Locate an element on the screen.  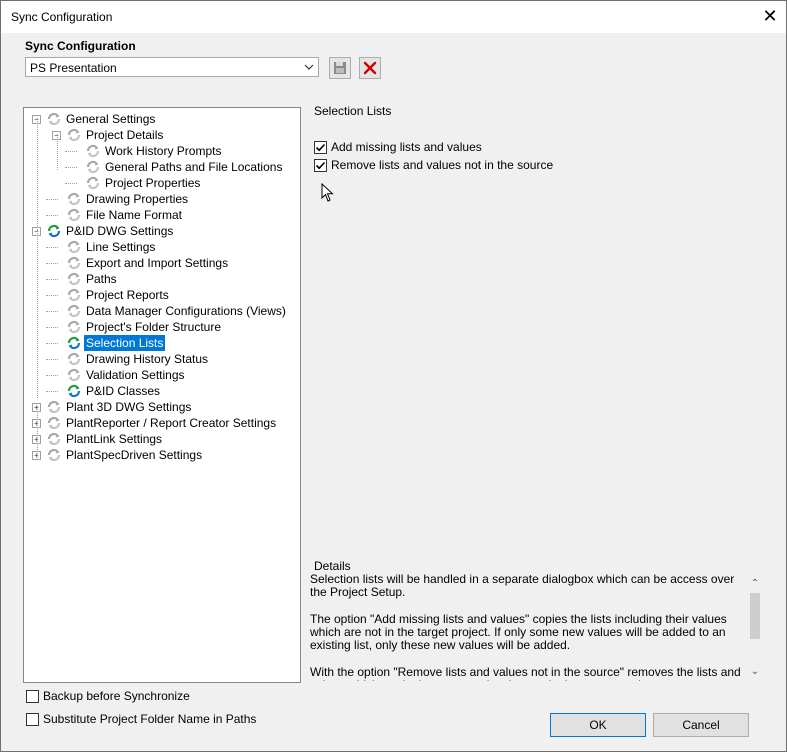
tree-node-label: Validation Settings is located at coordinates (135, 375).